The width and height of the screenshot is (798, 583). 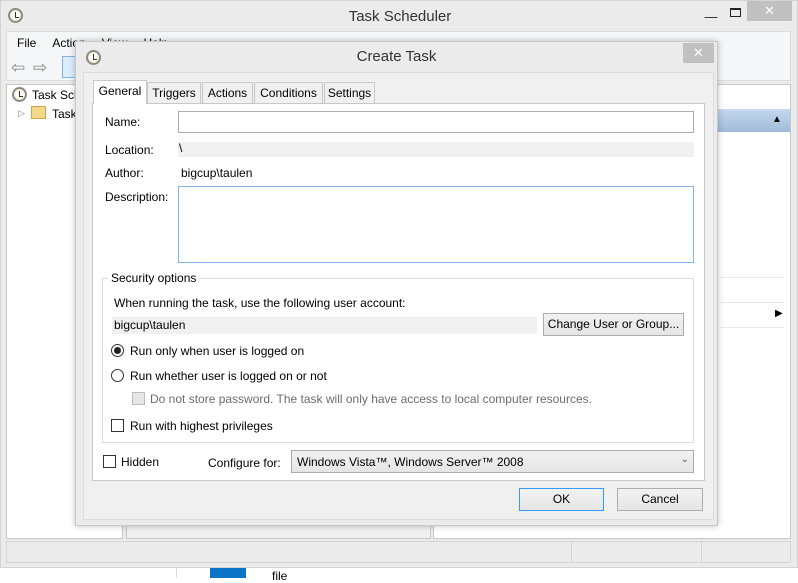 What do you see at coordinates (561, 499) in the screenshot?
I see `ok-button: OK` at bounding box center [561, 499].